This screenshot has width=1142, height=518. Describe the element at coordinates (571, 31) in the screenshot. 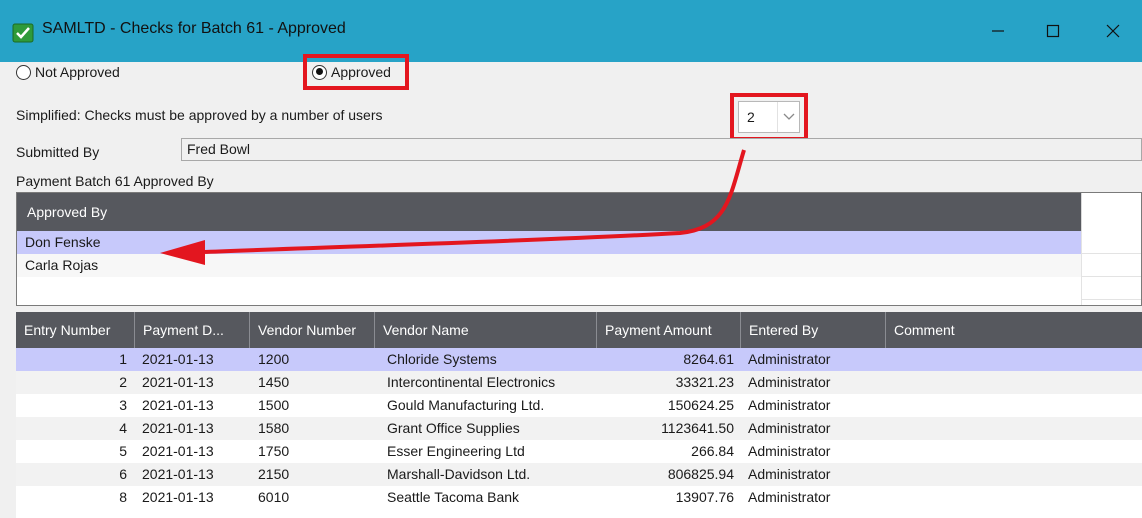

I see `title-bar: SAMLTD - Checks for Batch 61 - Approved` at that location.